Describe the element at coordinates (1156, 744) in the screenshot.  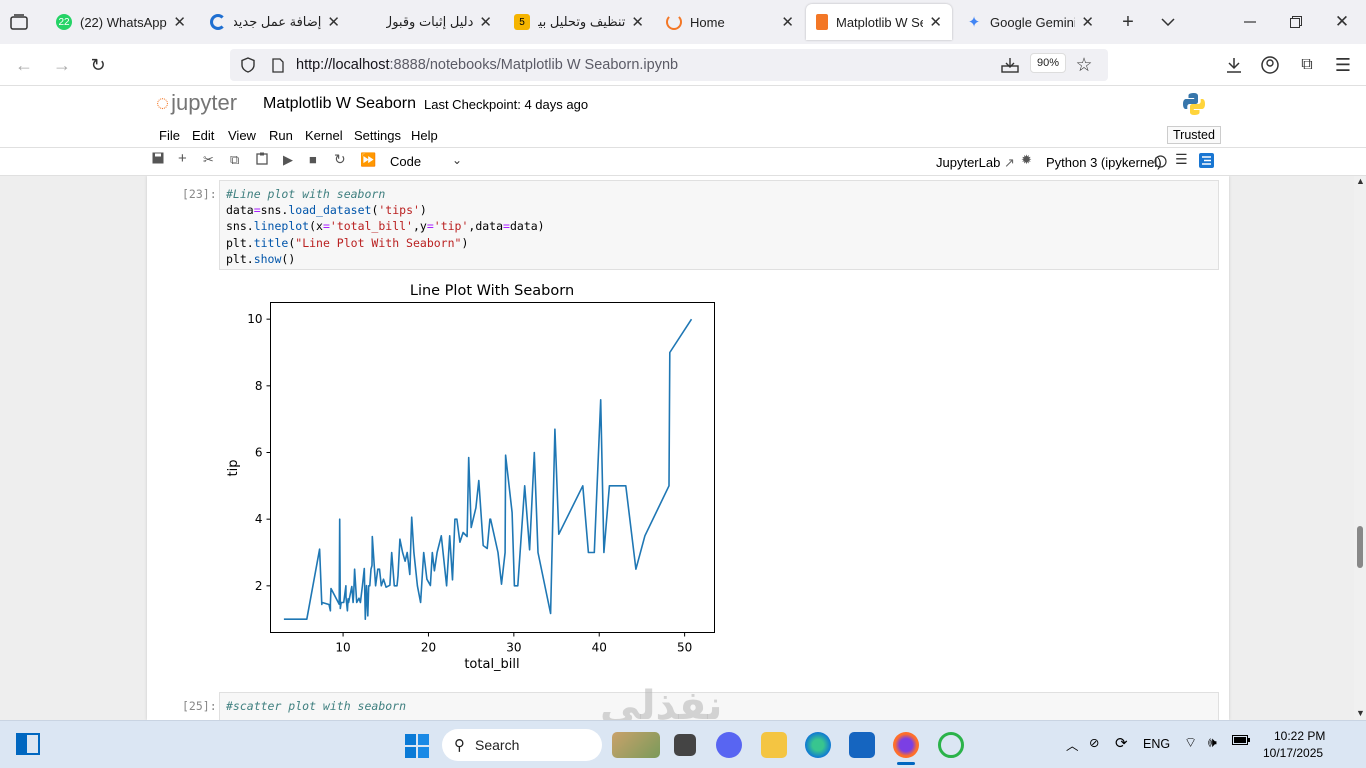
I see `language-indicator: ENG` at that location.